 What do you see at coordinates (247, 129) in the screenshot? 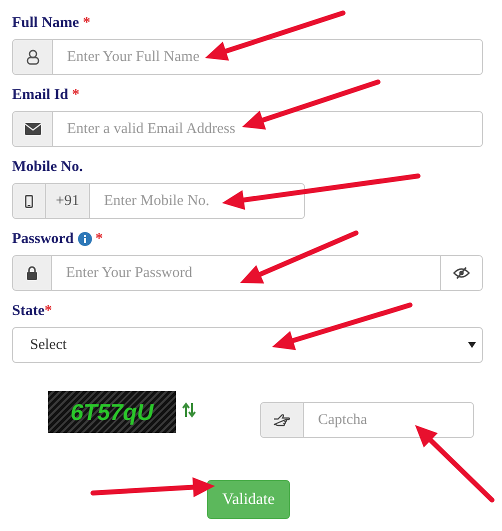
I see `input-field: Enter a valid Email Address` at bounding box center [247, 129].